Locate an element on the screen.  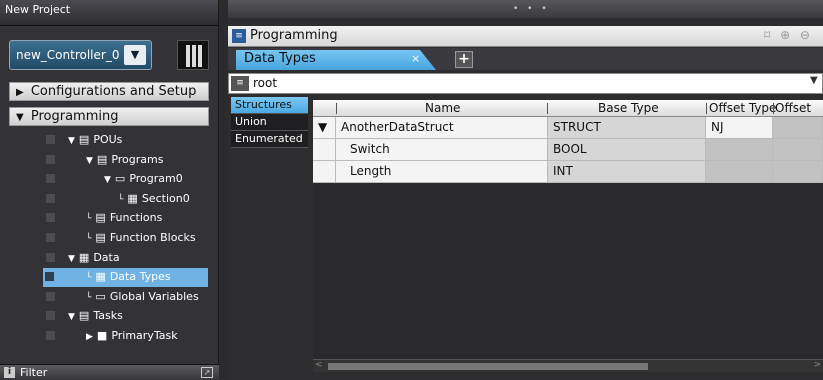
tree-item: ▼ ▭ Program0 is located at coordinates (109, 179).